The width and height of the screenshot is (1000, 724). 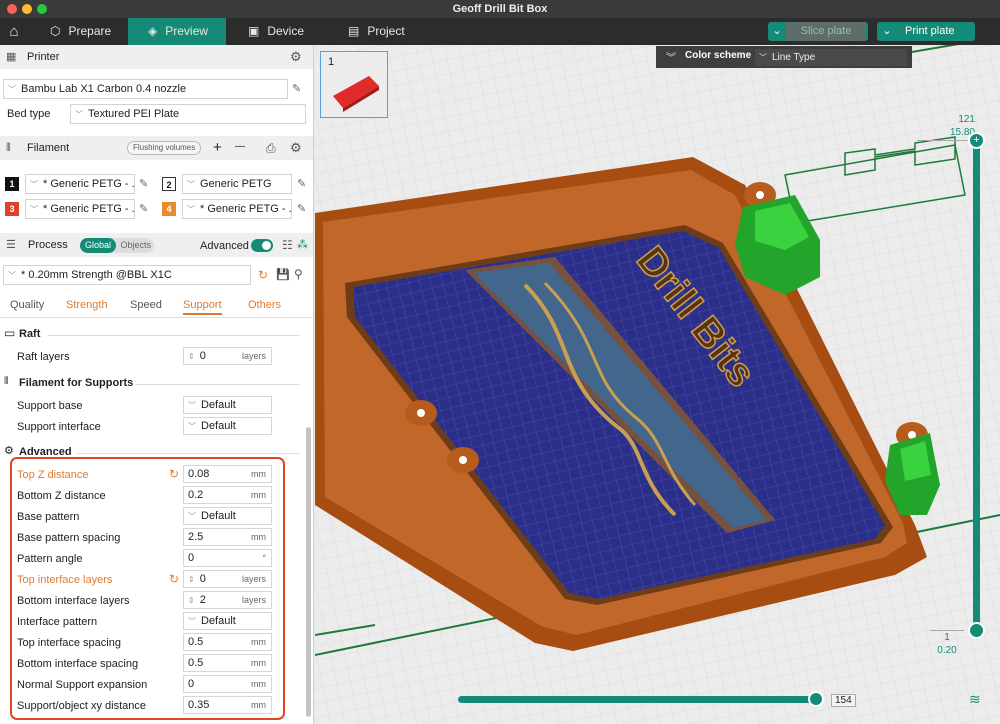 What do you see at coordinates (287, 245) in the screenshot?
I see `compare-presets-icon: ☷` at bounding box center [287, 245].